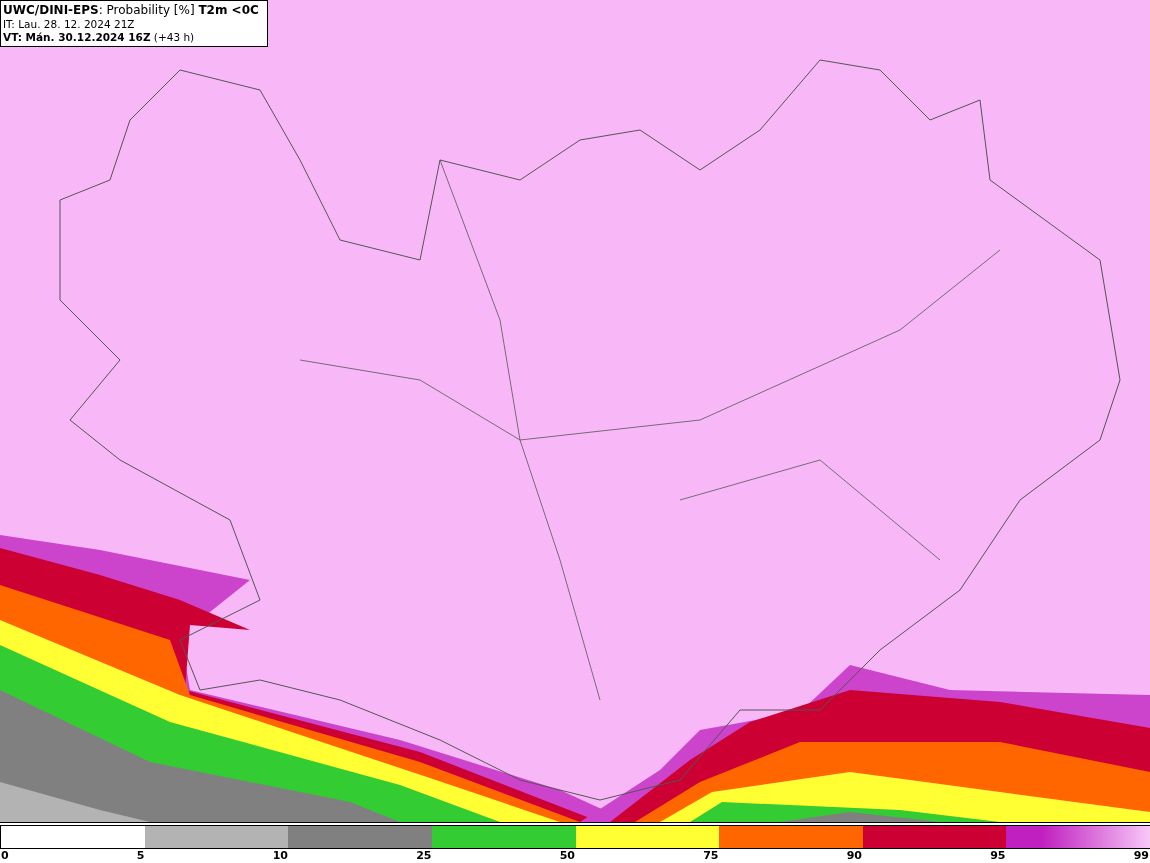  I want to click on map-title: UWC/DINI-EPS: Probability [%] T2m <0C, so click(131, 10).